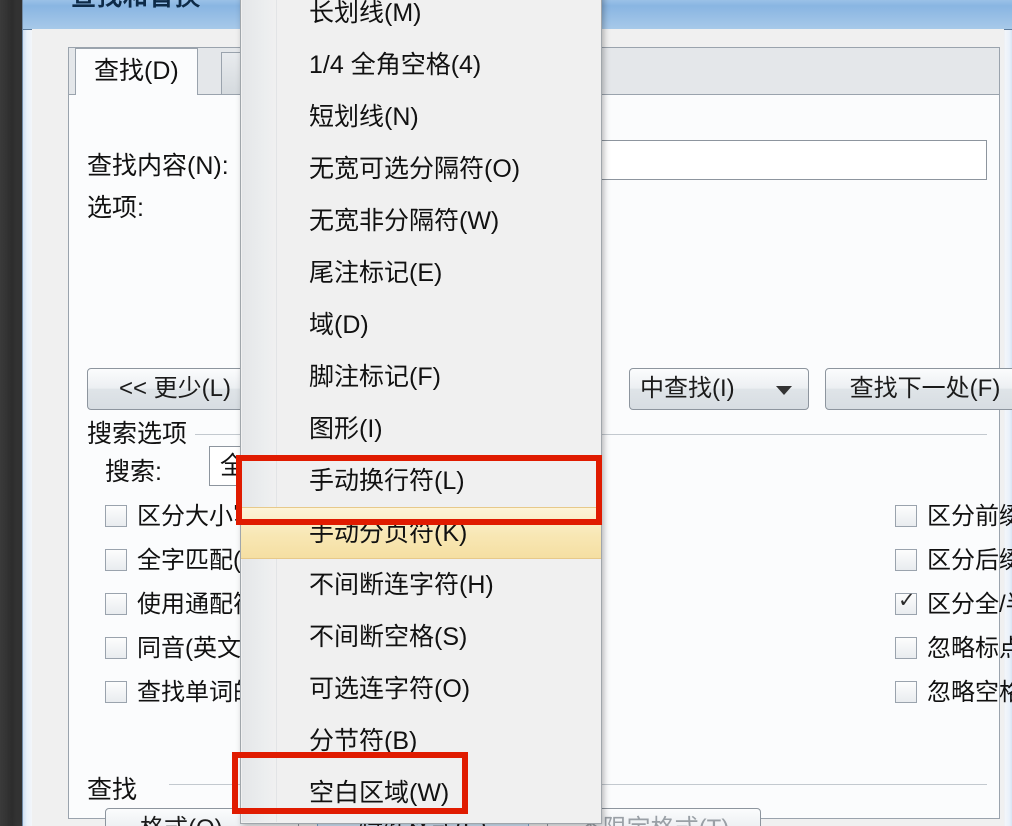 Image resolution: width=1012 pixels, height=826 pixels. What do you see at coordinates (906, 601) in the screenshot?
I see `checkbox-box-checked-icon` at bounding box center [906, 601].